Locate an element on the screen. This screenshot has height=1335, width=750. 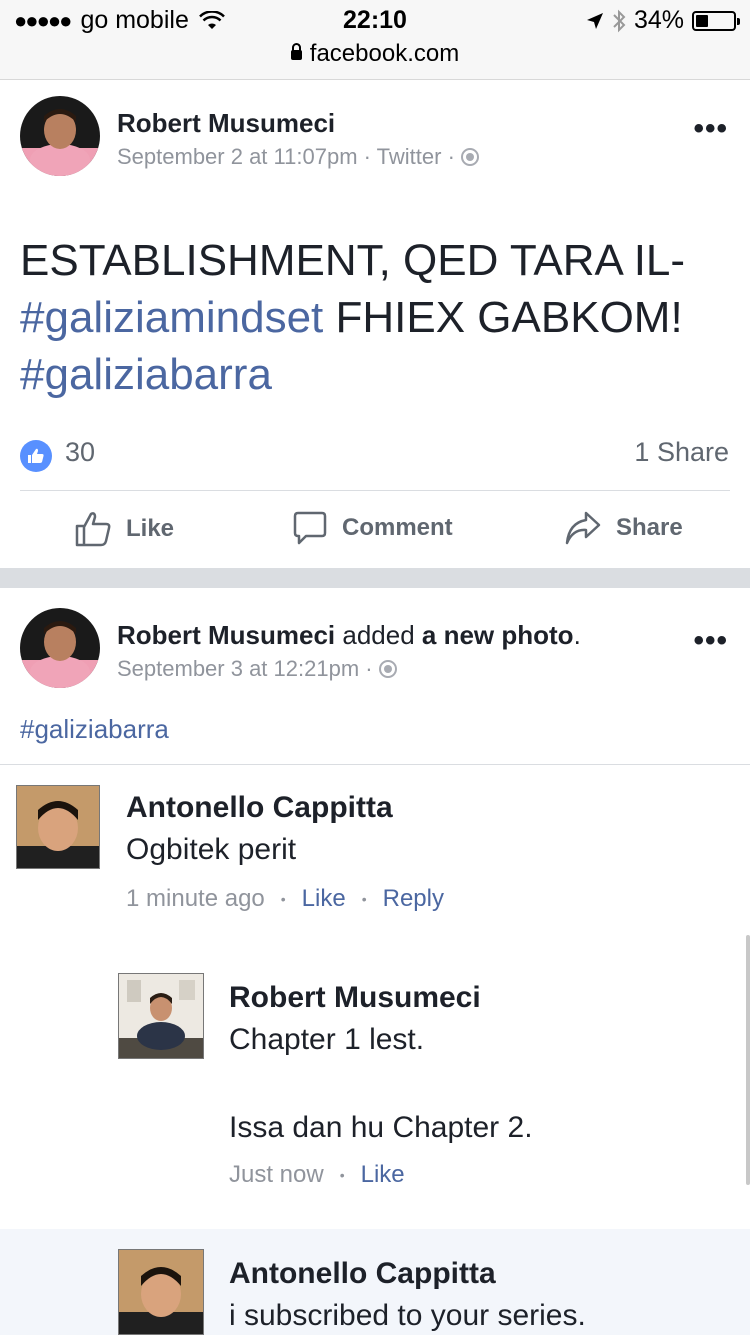
address-bar: facebook.com is located at coordinates (375, 54).